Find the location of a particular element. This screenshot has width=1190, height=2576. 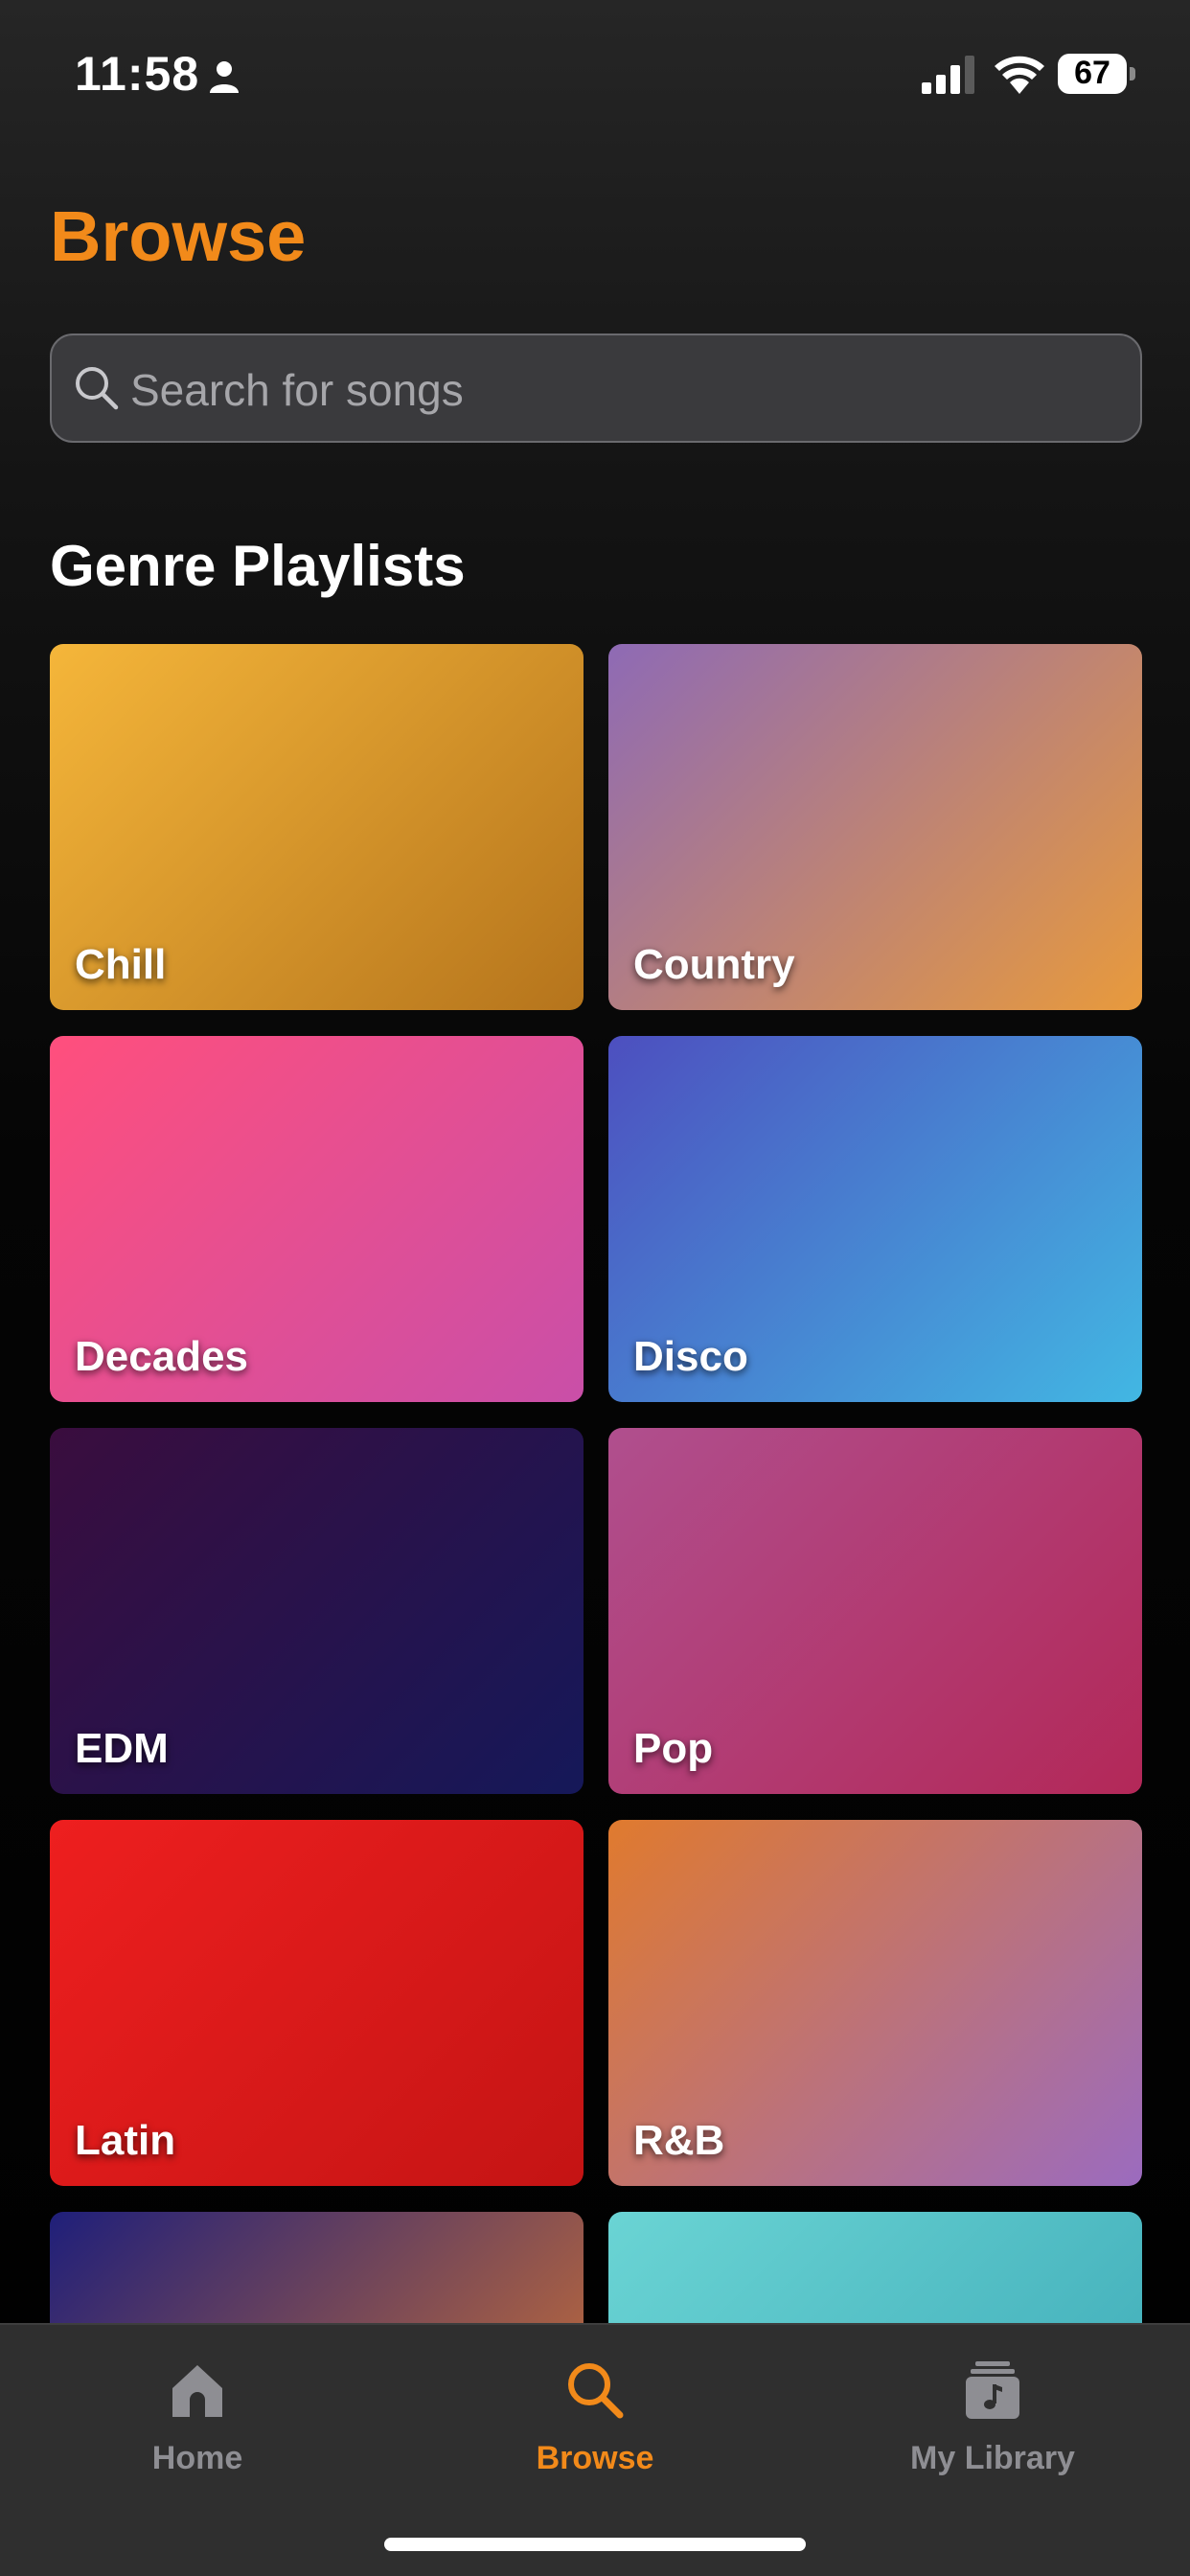

section-title: Genre Playlists is located at coordinates (258, 566).